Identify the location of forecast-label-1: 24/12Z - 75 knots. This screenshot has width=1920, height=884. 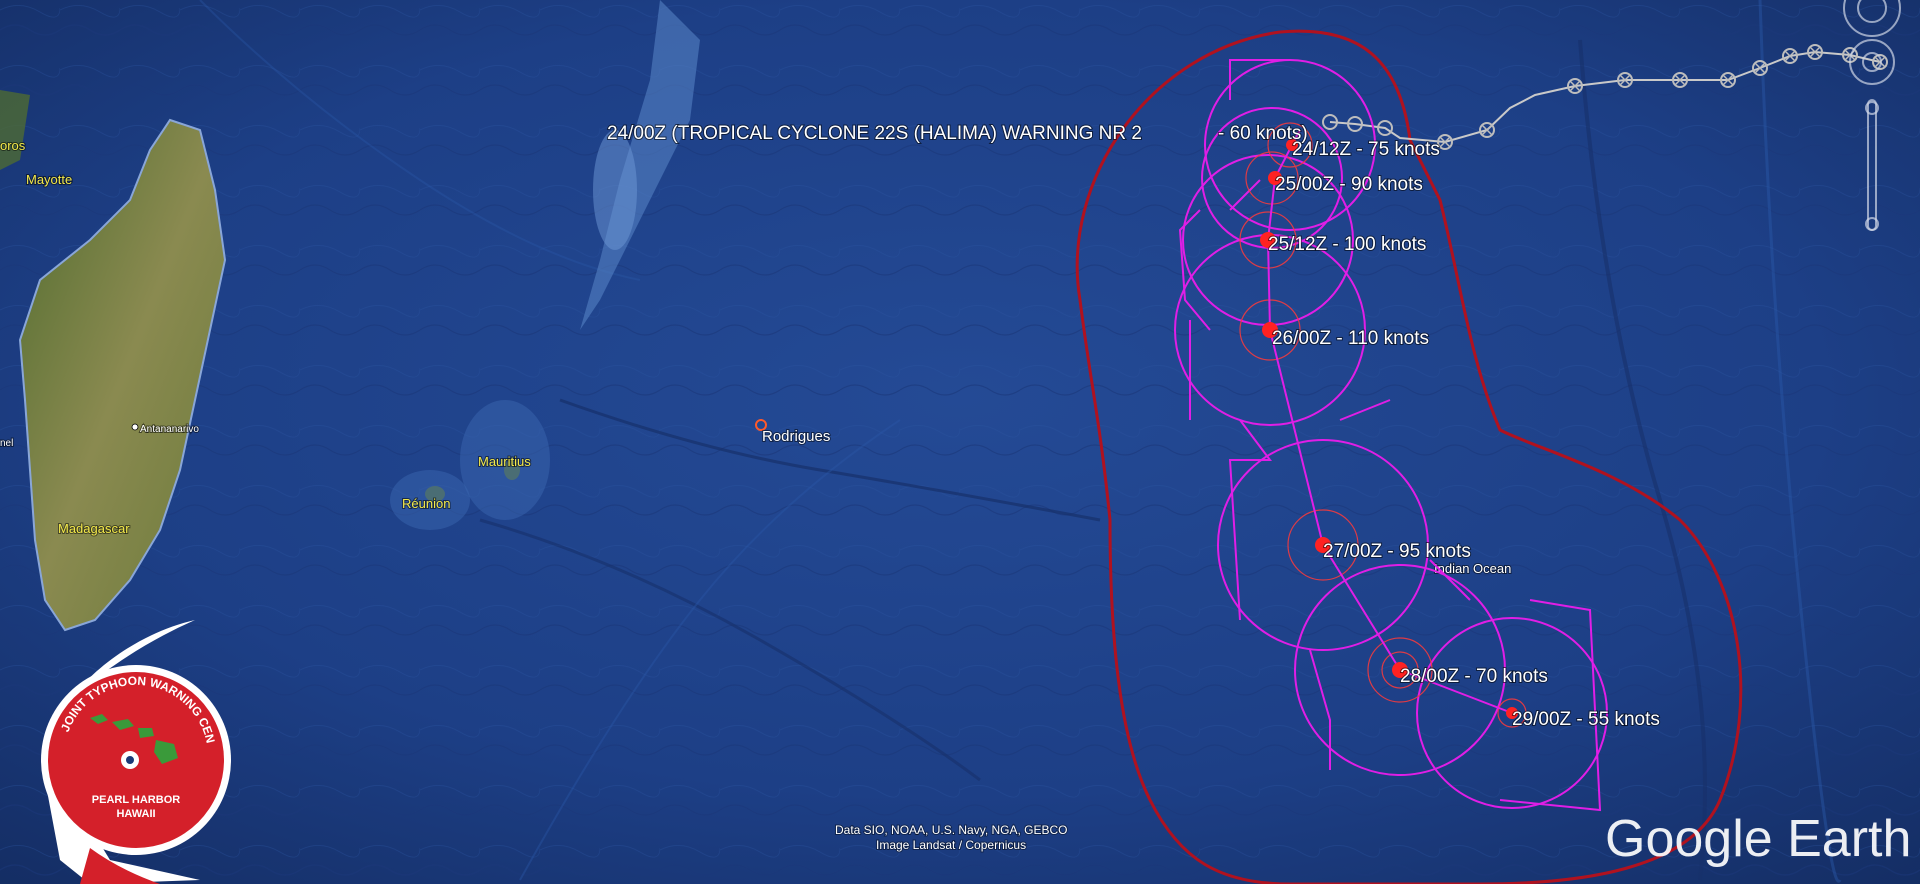
(1366, 149).